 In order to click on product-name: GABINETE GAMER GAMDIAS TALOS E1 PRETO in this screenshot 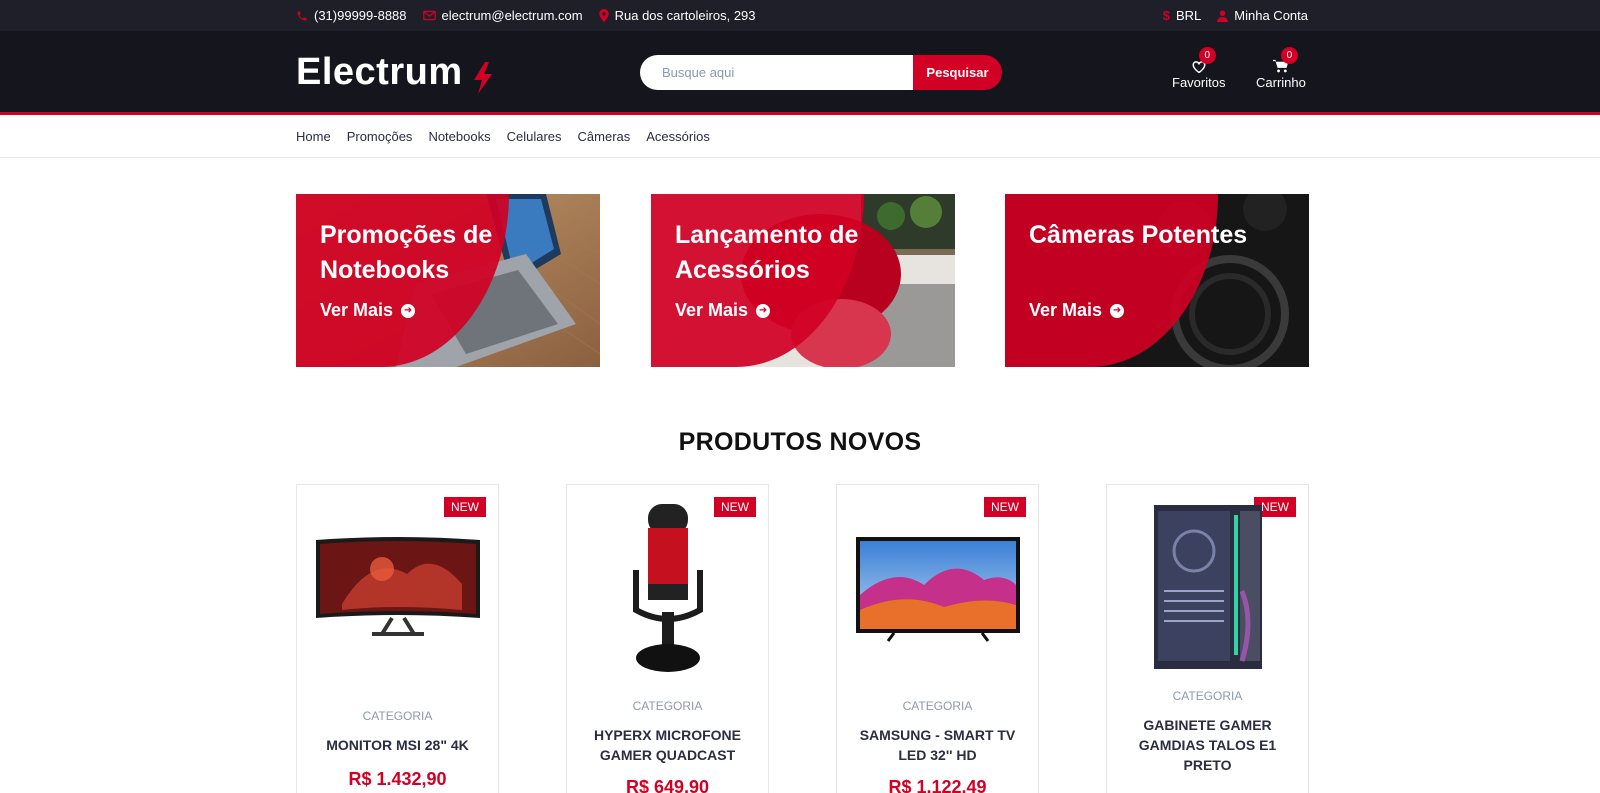, I will do `click(1207, 745)`.